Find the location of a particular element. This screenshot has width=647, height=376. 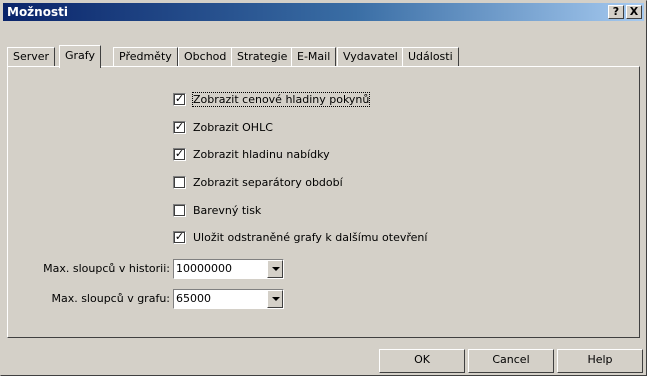

cancel-button: Cancel is located at coordinates (511, 361).